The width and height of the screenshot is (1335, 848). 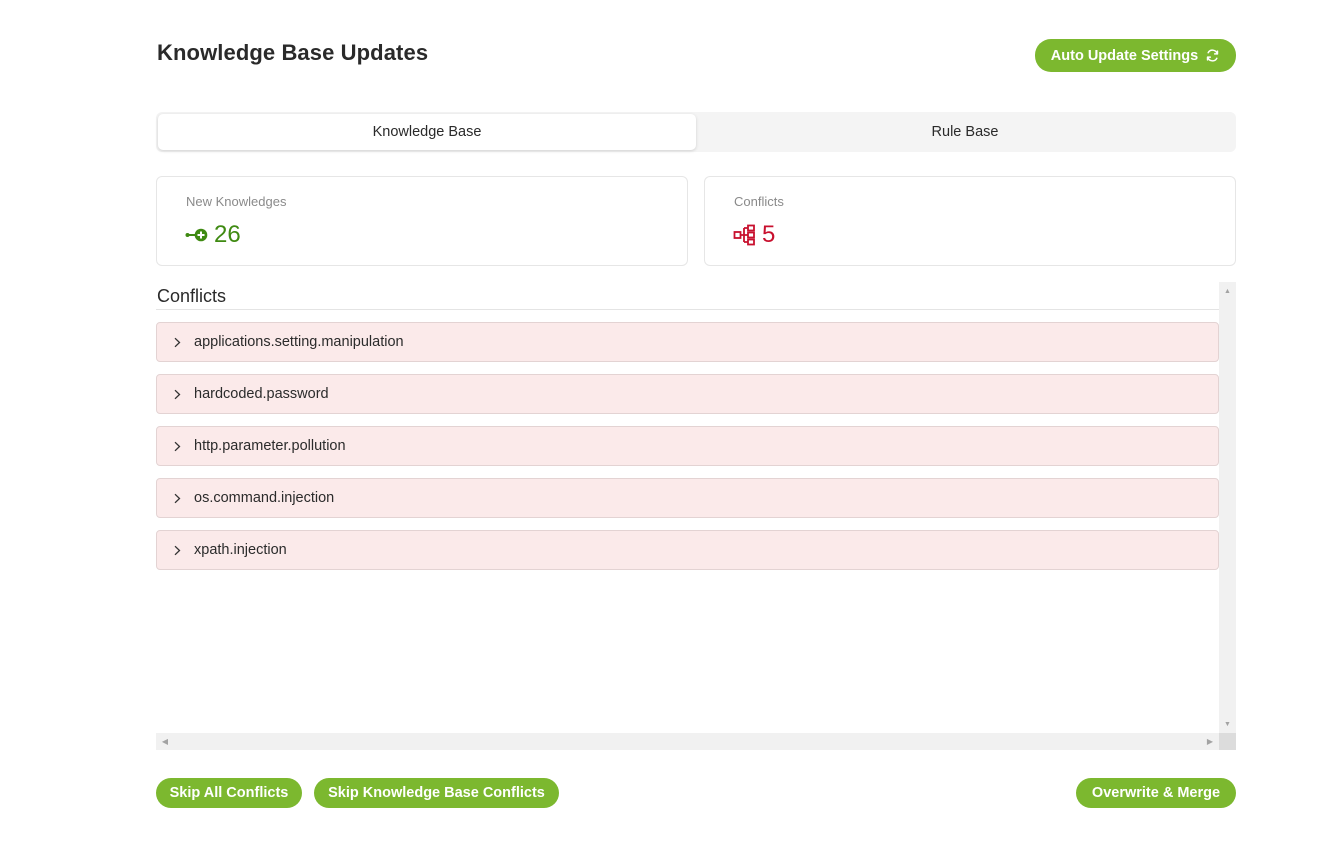 I want to click on section-divider, so click(x=687, y=309).